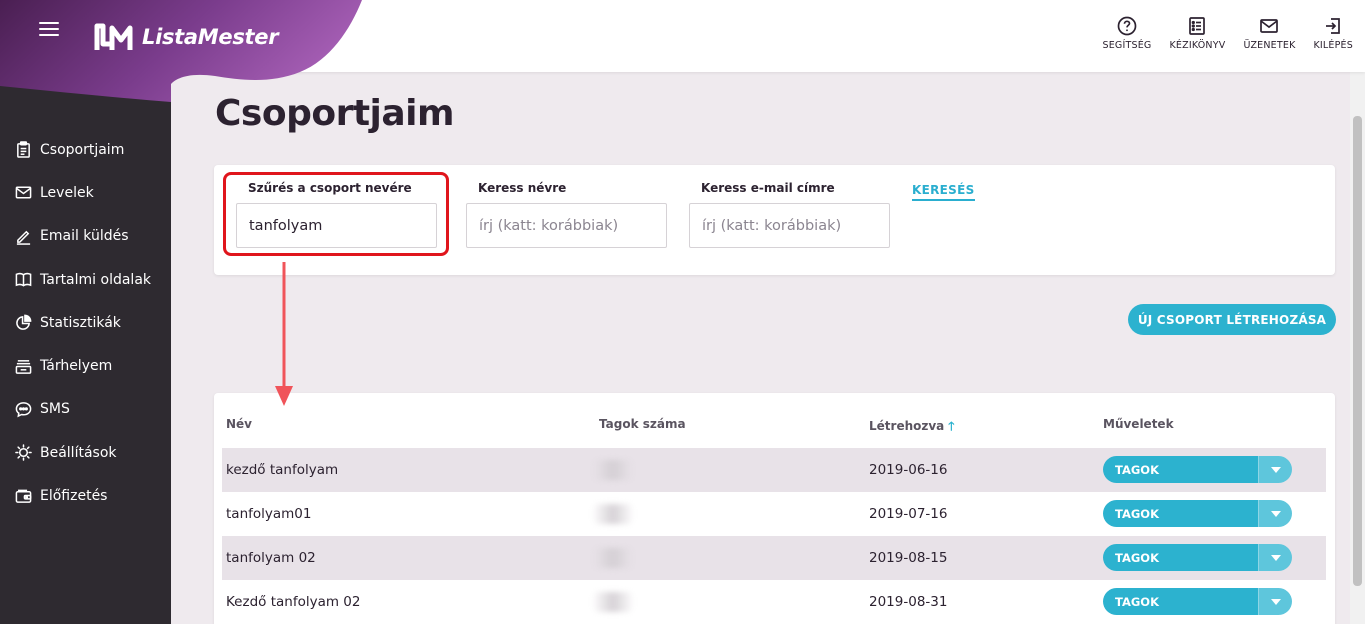 Image resolution: width=1365 pixels, height=624 pixels. What do you see at coordinates (1228, 33) in the screenshot?
I see `top-actions: SEGÍTSÉG KÉZIKÖNYV ÜZENETEK KILÉPÉS` at bounding box center [1228, 33].